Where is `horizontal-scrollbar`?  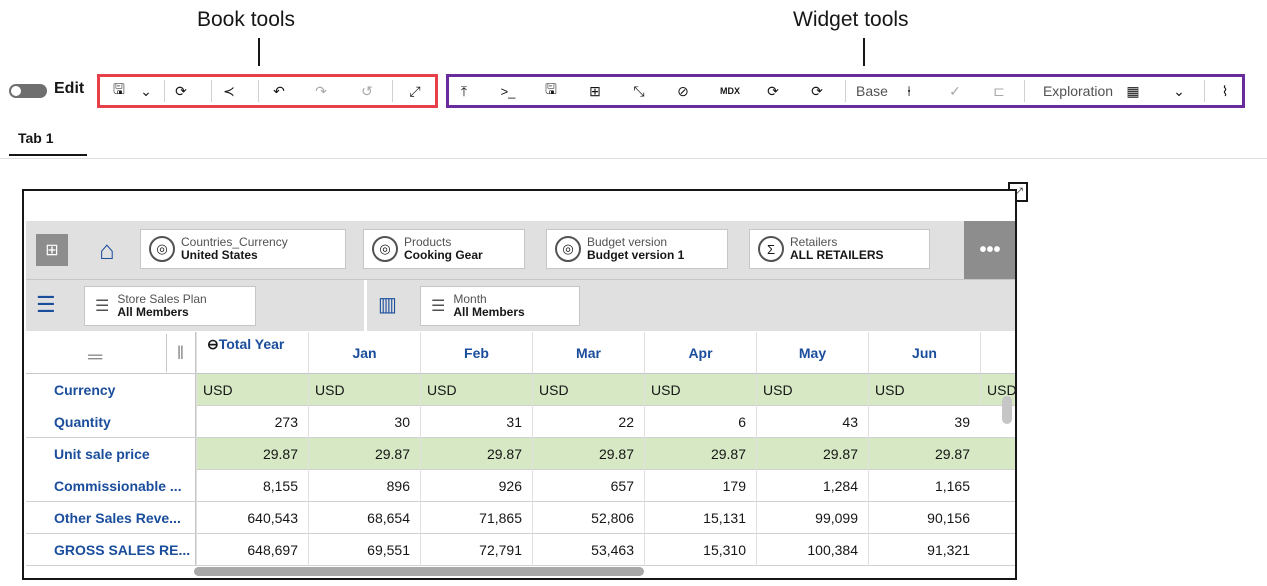 horizontal-scrollbar is located at coordinates (419, 571).